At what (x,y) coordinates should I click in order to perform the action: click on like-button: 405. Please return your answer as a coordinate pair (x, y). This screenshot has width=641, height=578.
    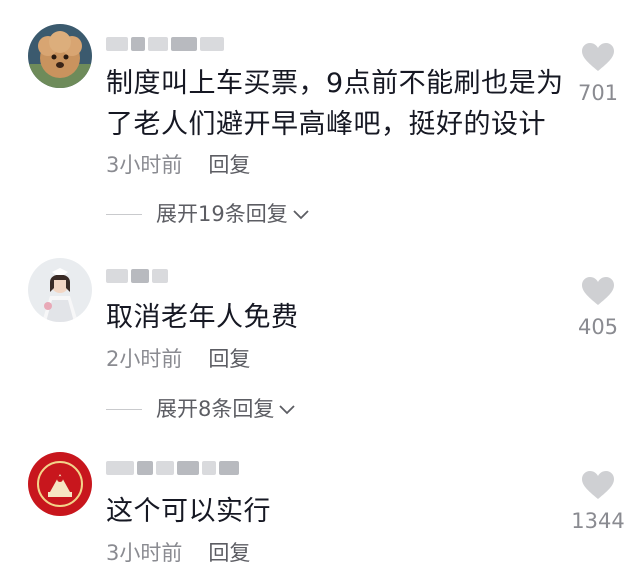
    Looking at the image, I should click on (598, 308).